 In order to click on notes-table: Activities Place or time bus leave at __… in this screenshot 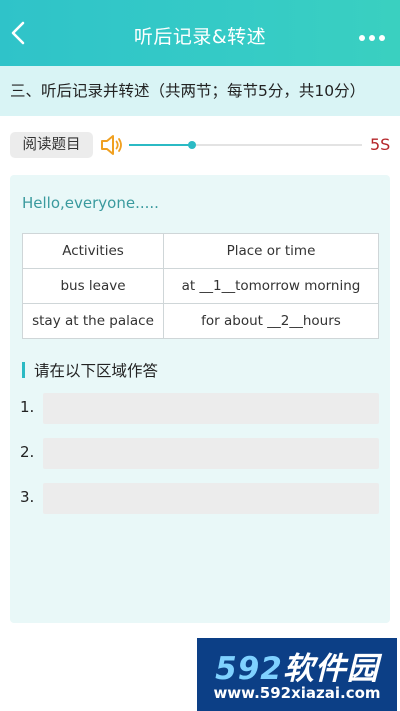, I will do `click(200, 286)`.